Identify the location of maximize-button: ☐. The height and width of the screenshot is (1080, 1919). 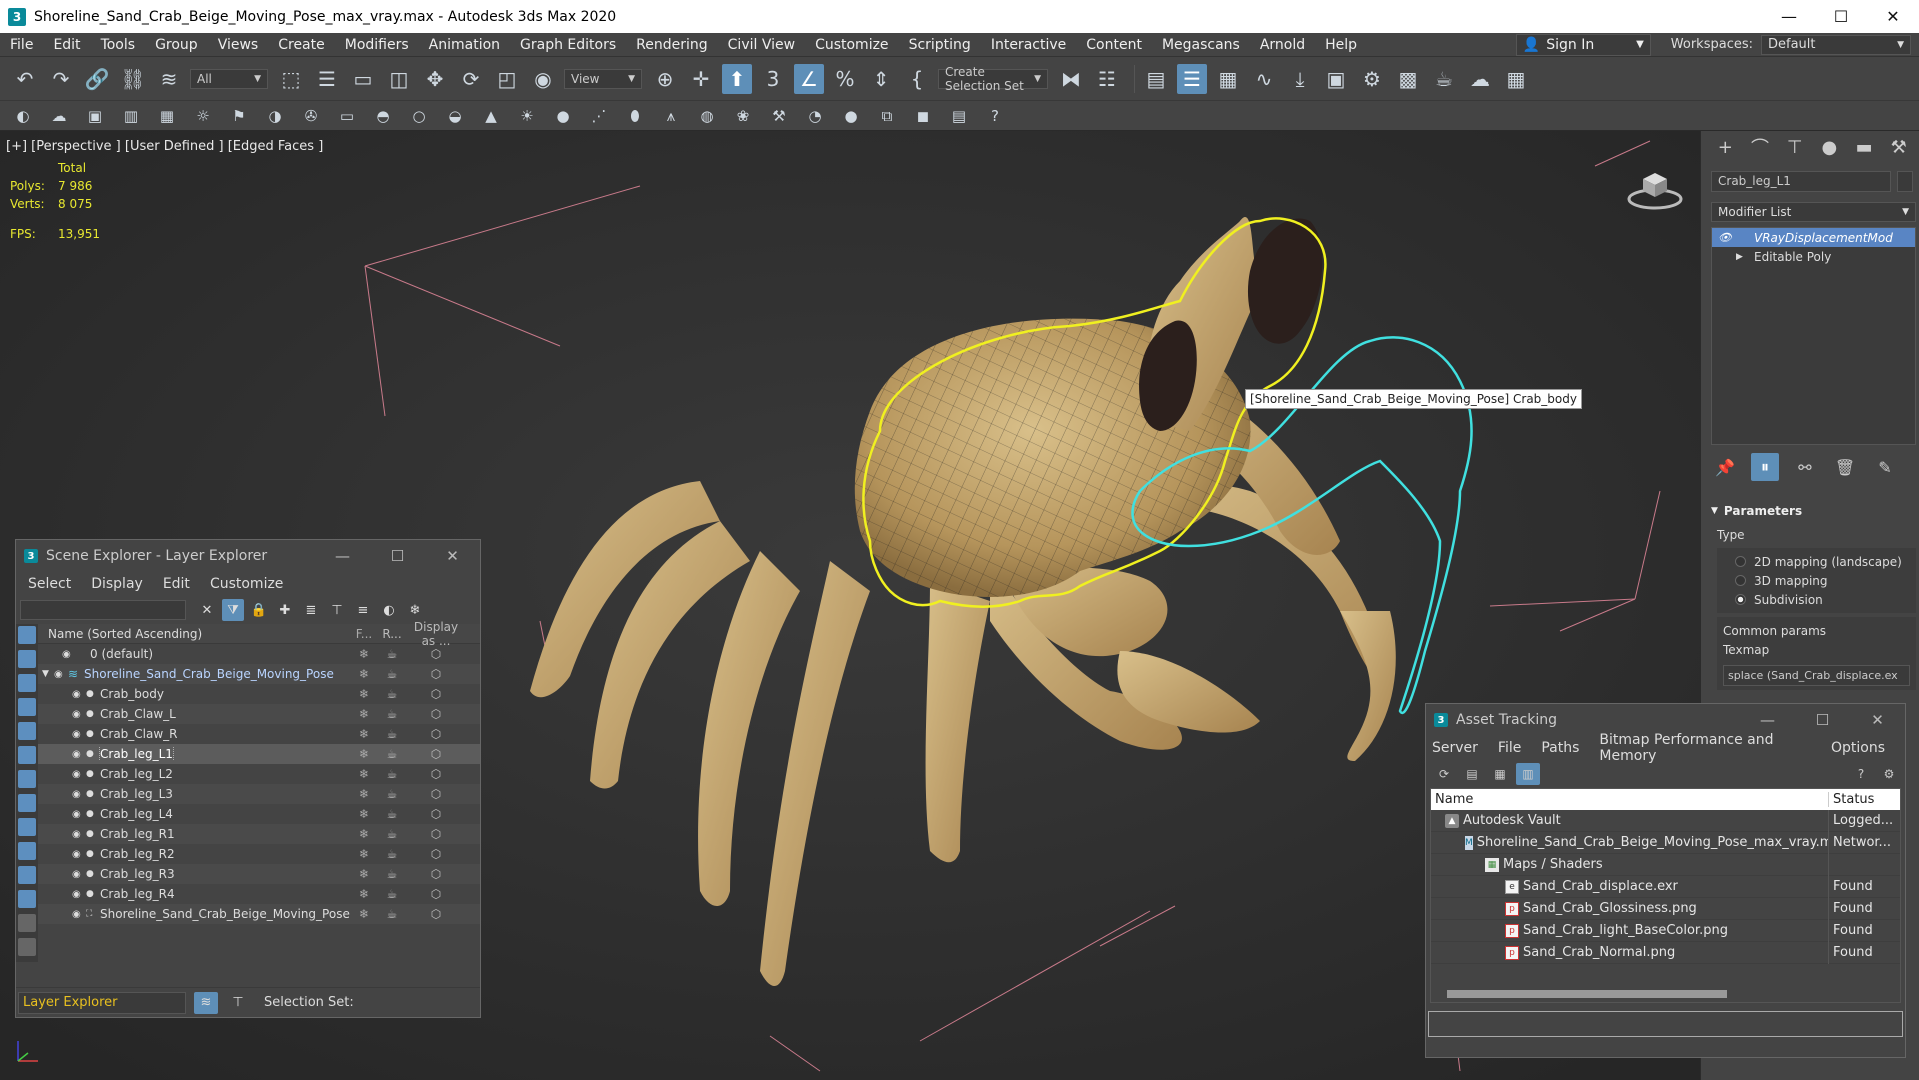
(1841, 16).